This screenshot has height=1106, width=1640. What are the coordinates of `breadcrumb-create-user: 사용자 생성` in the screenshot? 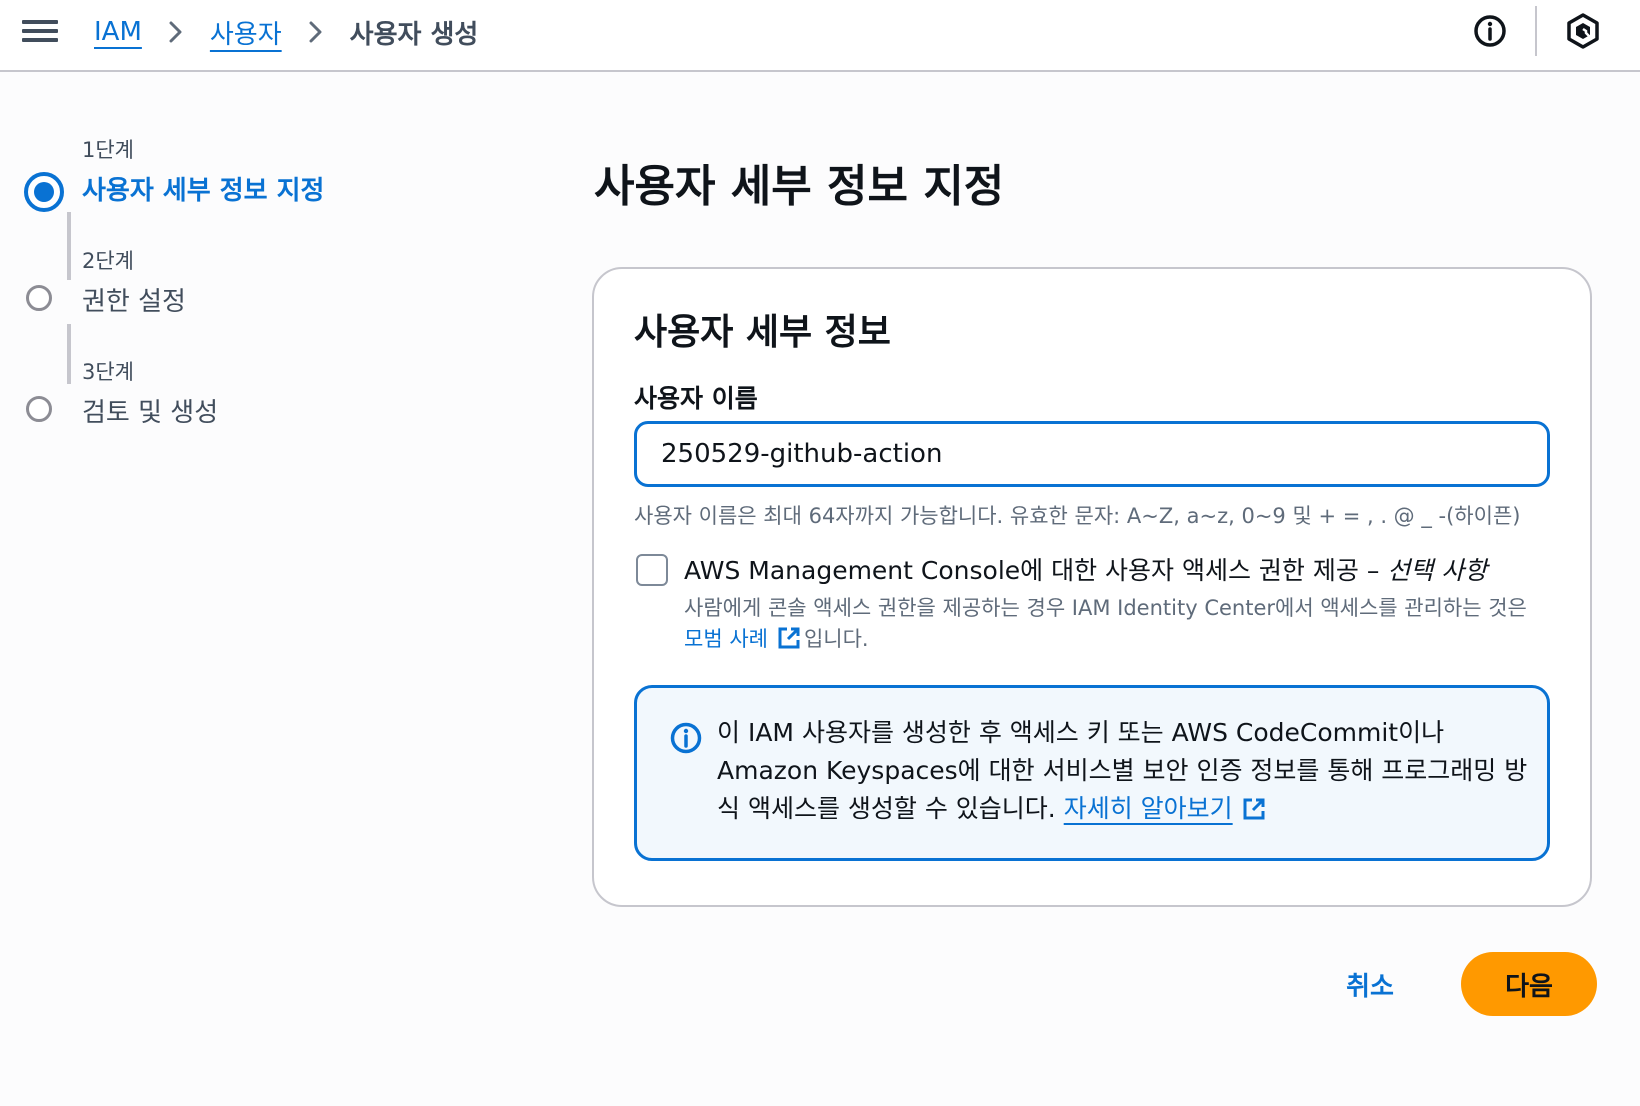 It's located at (414, 34).